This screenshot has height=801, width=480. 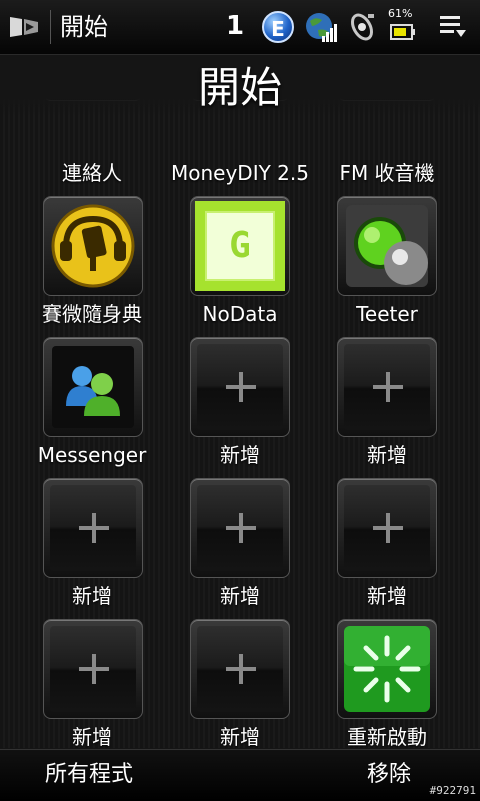 I want to click on notification-count: 1, so click(x=235, y=26).